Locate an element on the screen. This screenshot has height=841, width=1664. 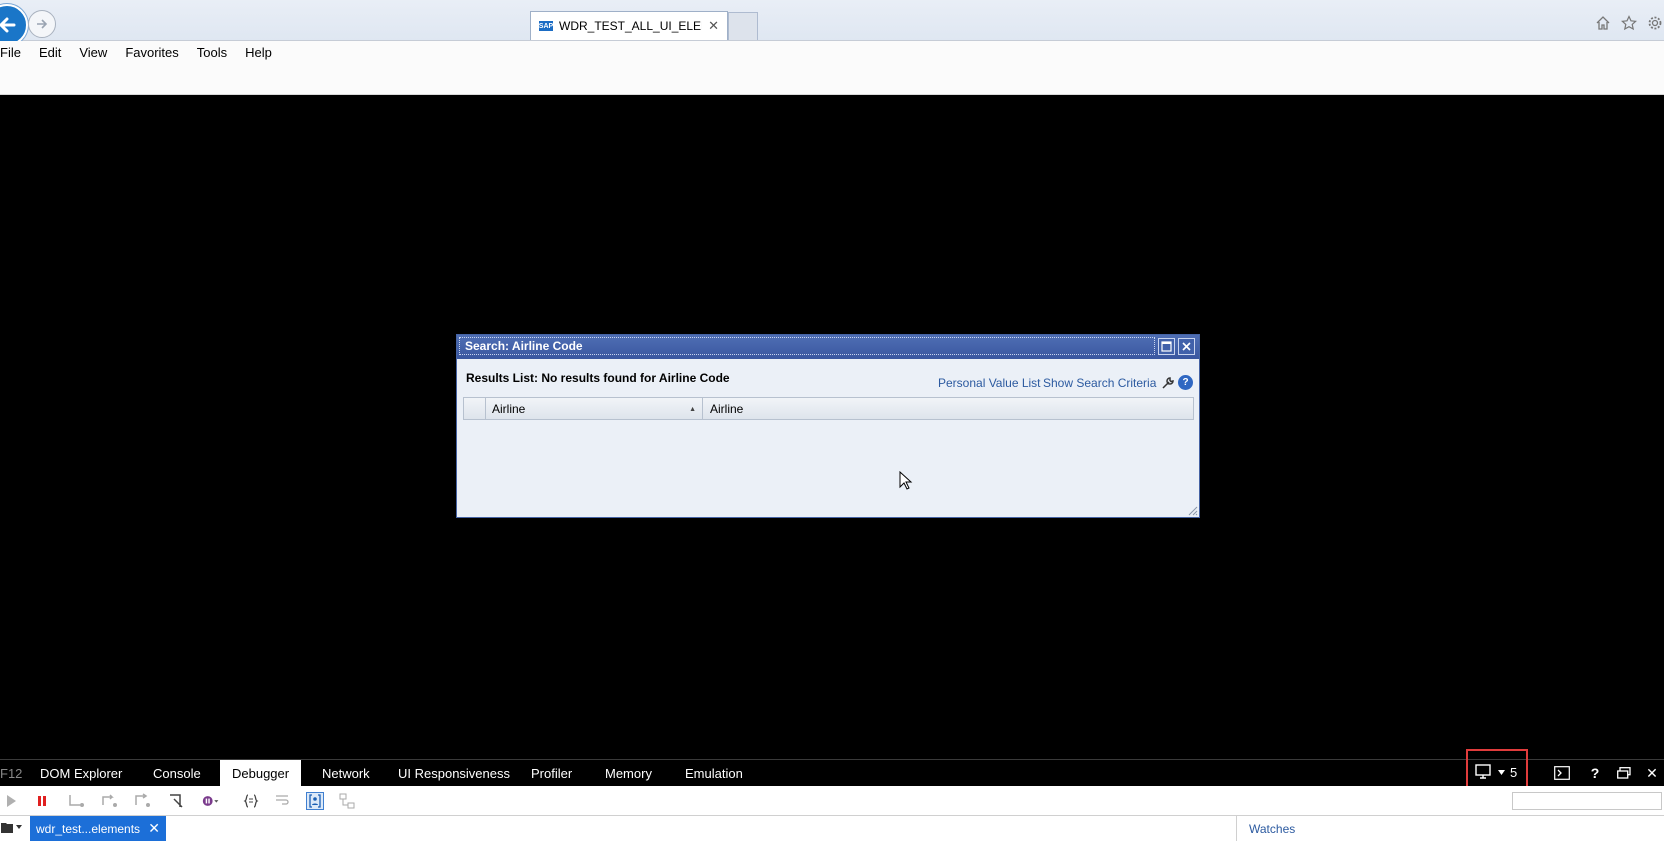
gear-icon is located at coordinates (1655, 23).